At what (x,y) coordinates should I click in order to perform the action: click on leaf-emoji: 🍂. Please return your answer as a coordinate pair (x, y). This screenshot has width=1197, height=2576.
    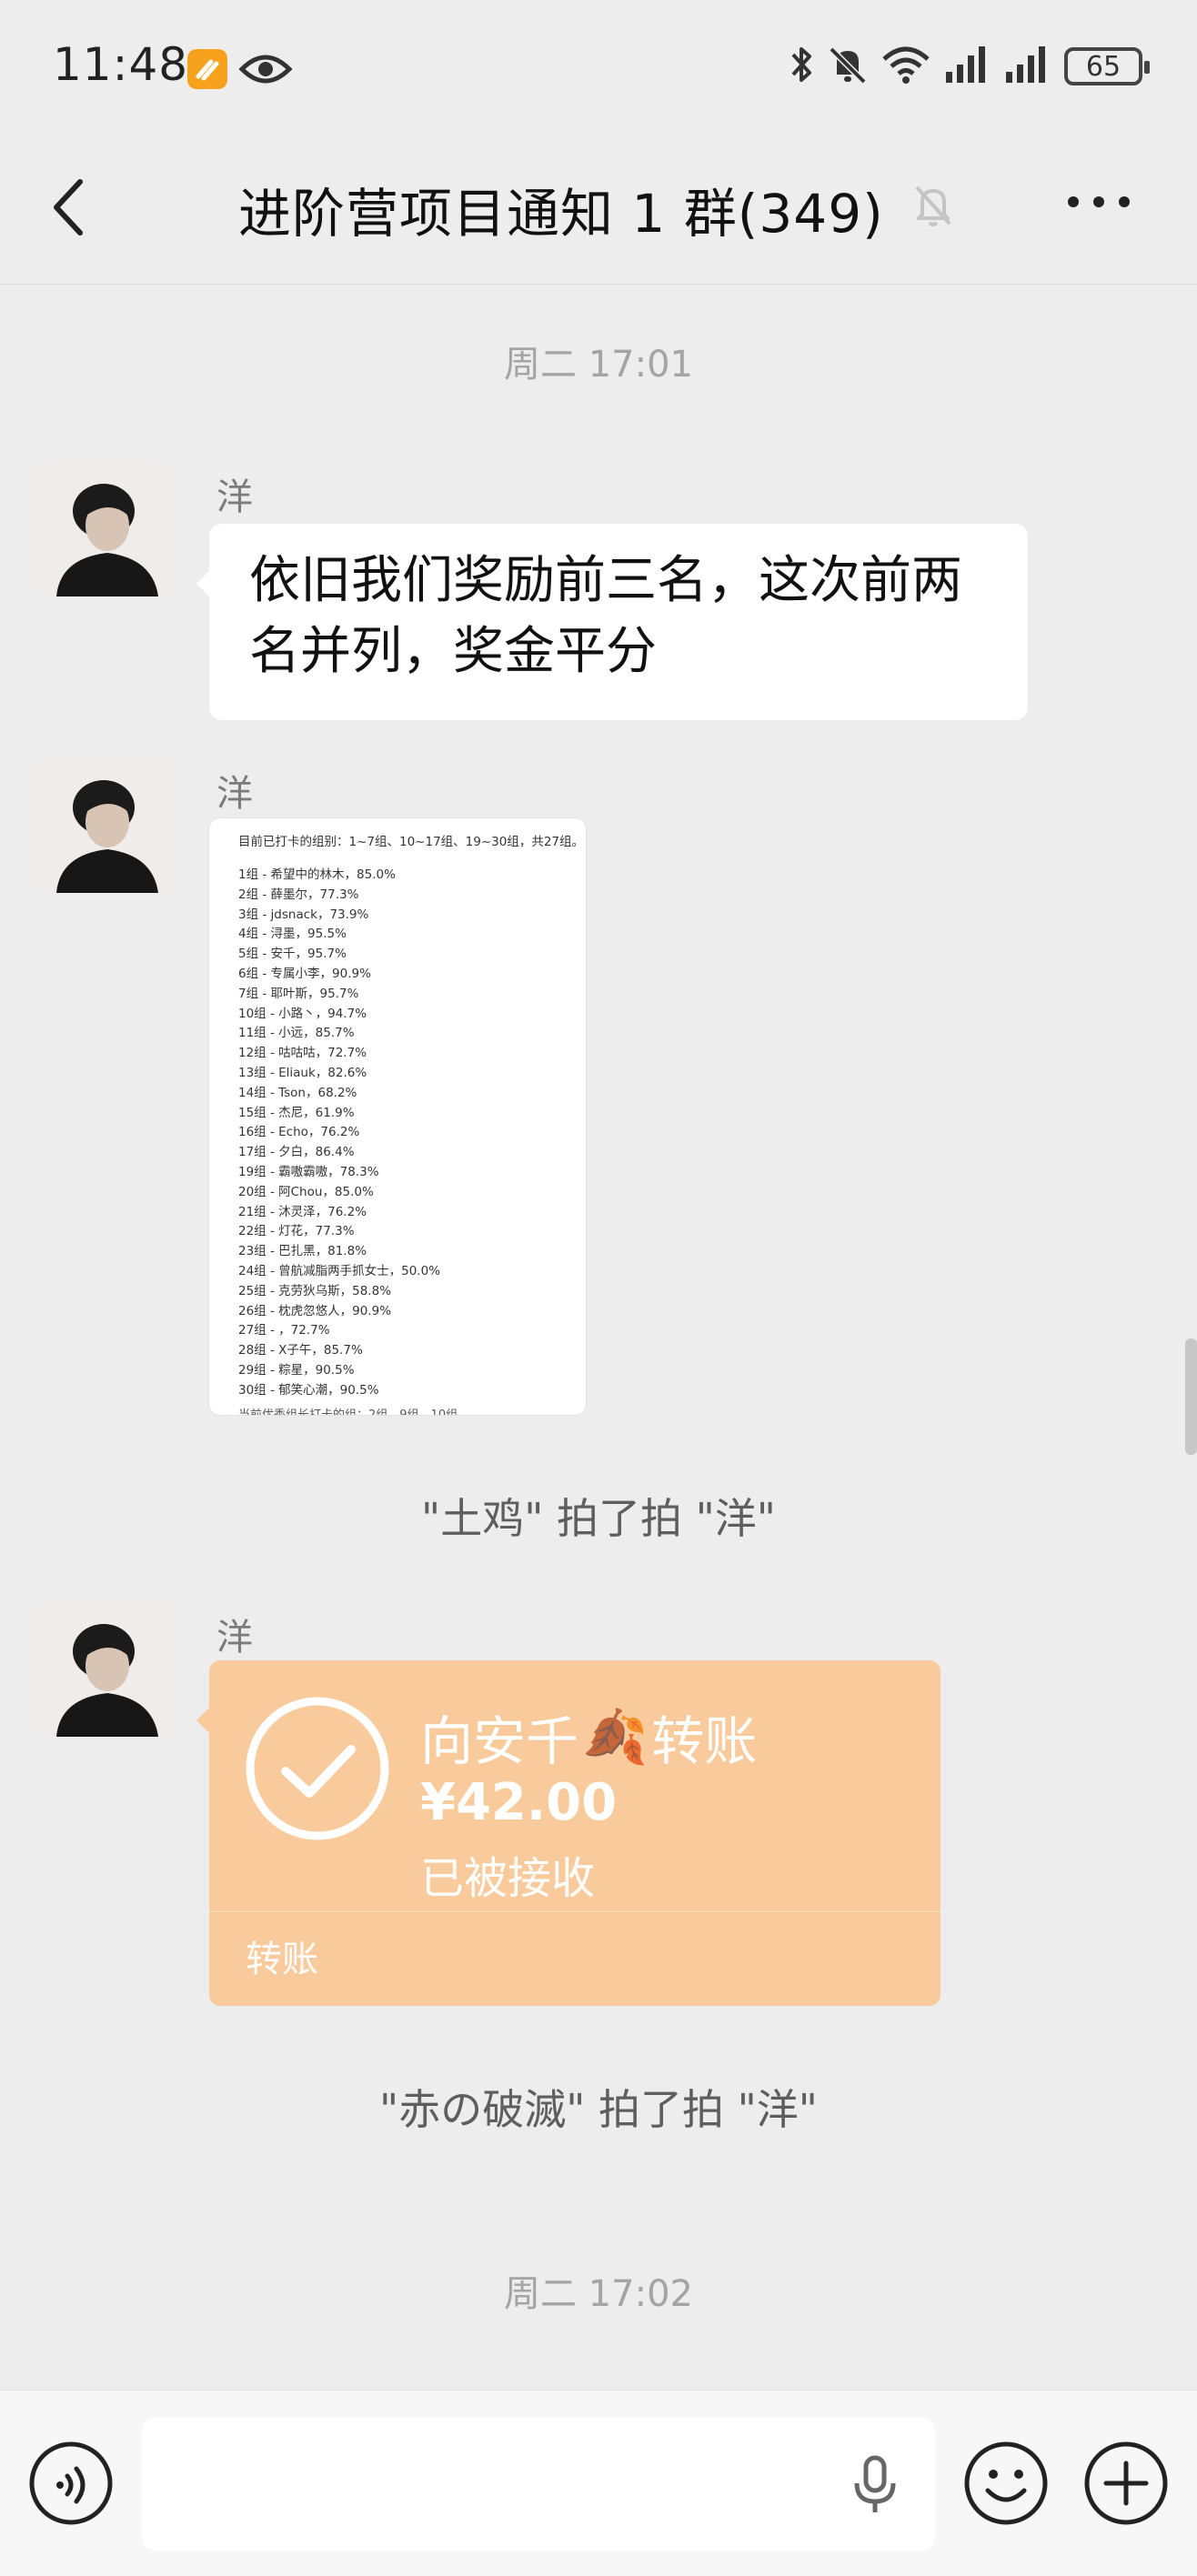
    Looking at the image, I should click on (615, 1736).